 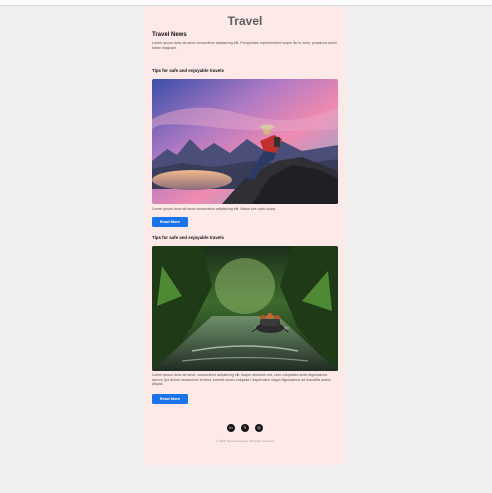 I want to click on instagram-icon: ◎, so click(x=259, y=428).